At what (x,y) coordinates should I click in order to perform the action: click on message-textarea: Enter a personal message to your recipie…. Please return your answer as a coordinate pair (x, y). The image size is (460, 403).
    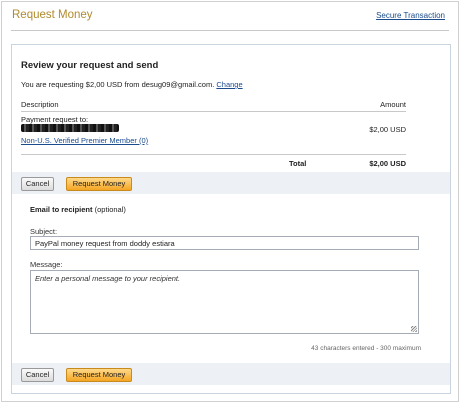
    Looking at the image, I should click on (224, 302).